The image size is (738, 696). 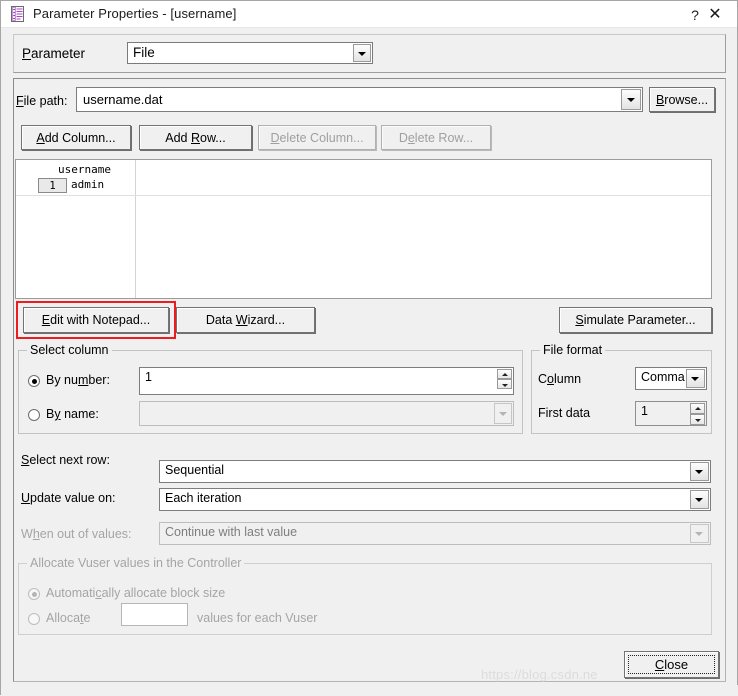 What do you see at coordinates (539, 674) in the screenshot?
I see `watermark-text: https://blog.csdn.ne` at bounding box center [539, 674].